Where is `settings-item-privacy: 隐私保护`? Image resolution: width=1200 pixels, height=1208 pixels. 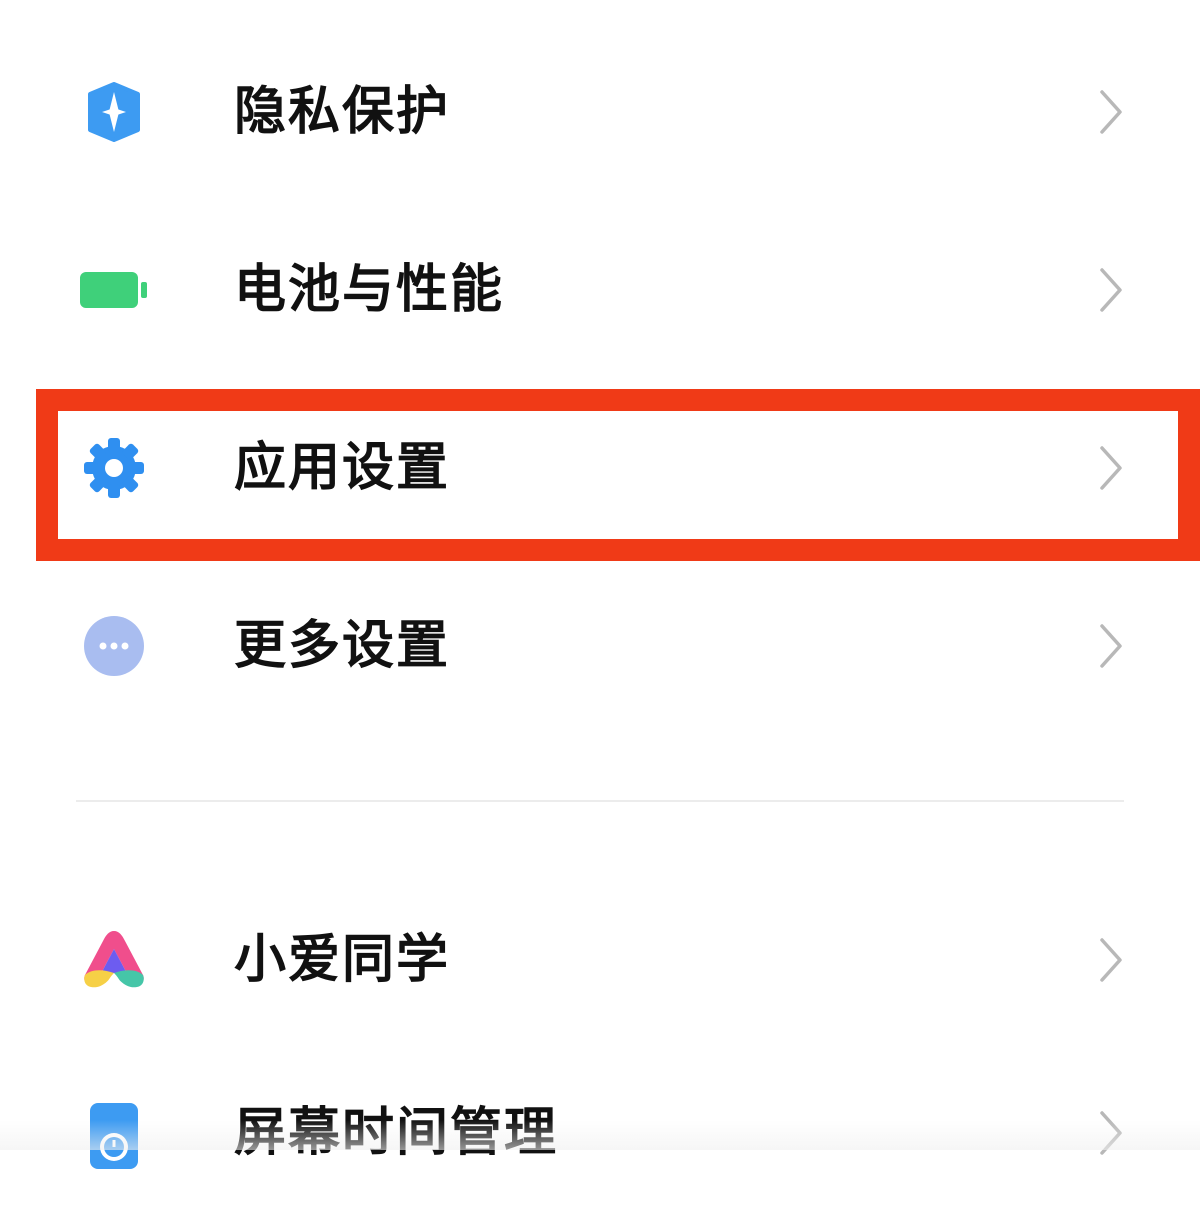
settings-item-privacy: 隐私保护 is located at coordinates (600, 112).